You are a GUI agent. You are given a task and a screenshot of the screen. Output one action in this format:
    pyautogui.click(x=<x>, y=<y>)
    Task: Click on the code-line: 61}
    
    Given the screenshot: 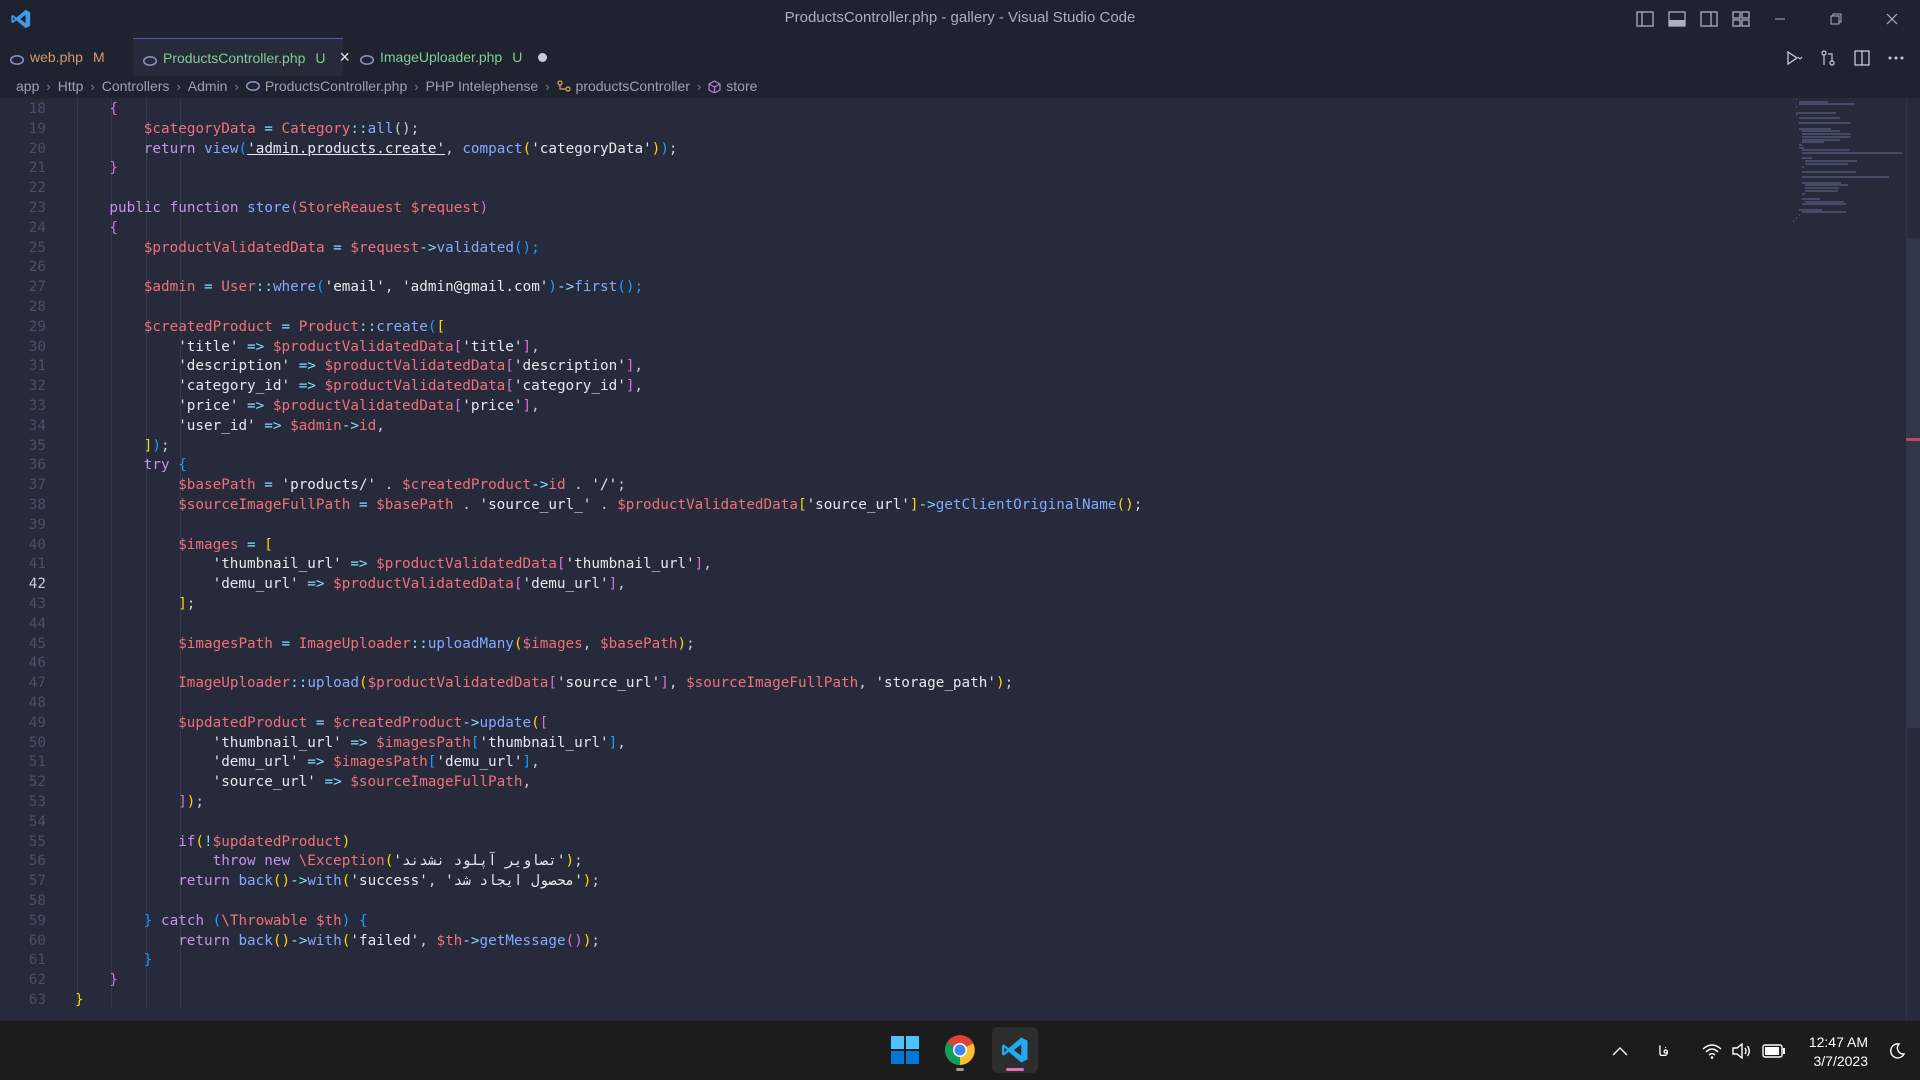 What is the action you would take?
    pyautogui.click(x=890, y=960)
    